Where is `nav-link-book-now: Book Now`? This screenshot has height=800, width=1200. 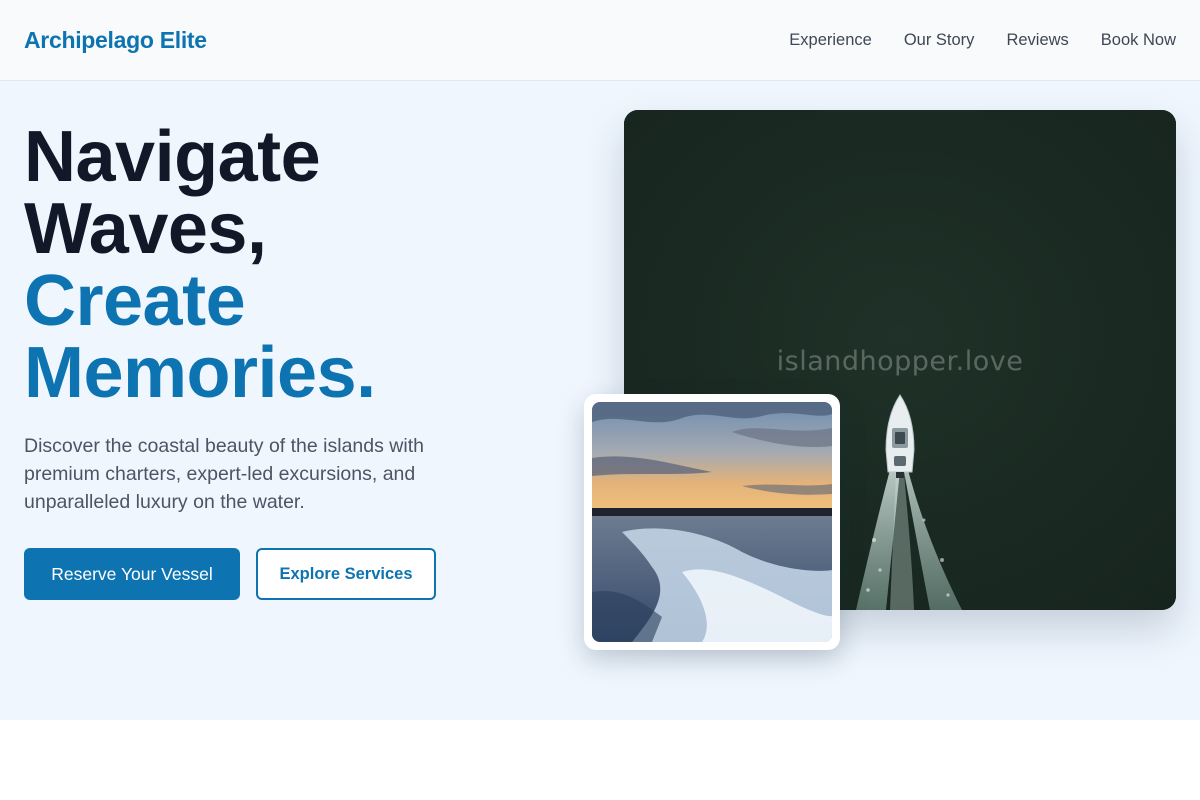
nav-link-book-now: Book Now is located at coordinates (1138, 40).